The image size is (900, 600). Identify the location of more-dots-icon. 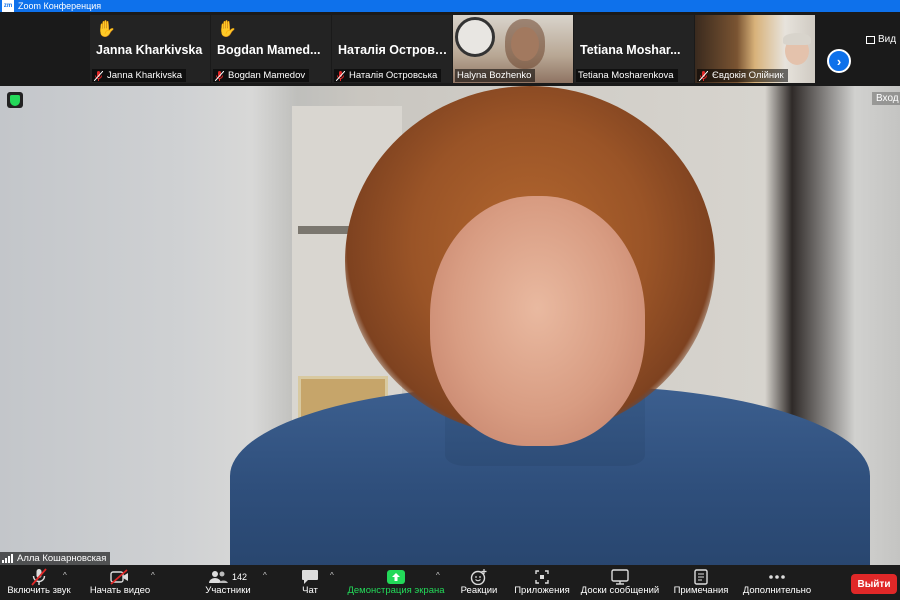
(777, 575).